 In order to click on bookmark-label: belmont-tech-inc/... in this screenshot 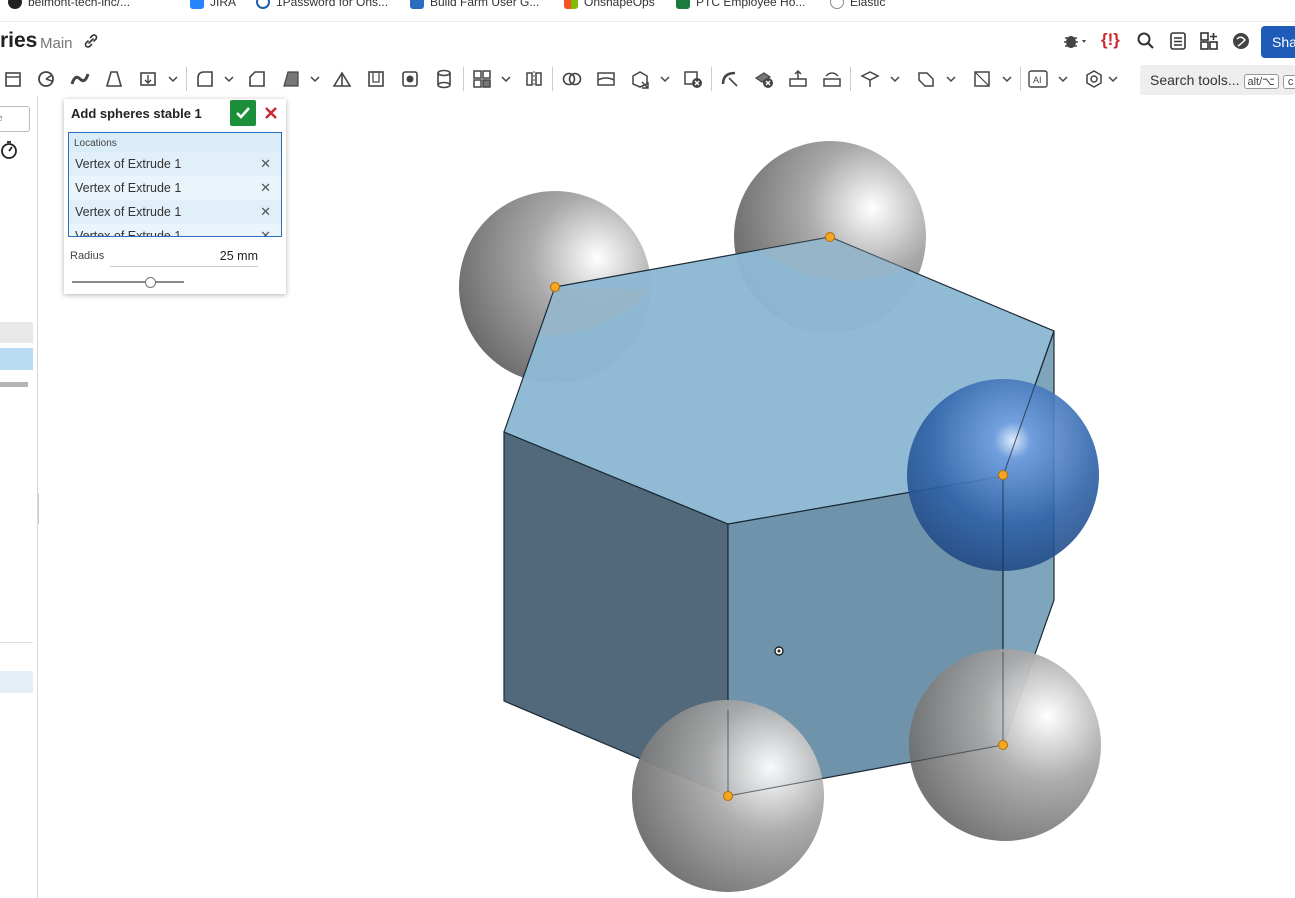, I will do `click(79, 4)`.